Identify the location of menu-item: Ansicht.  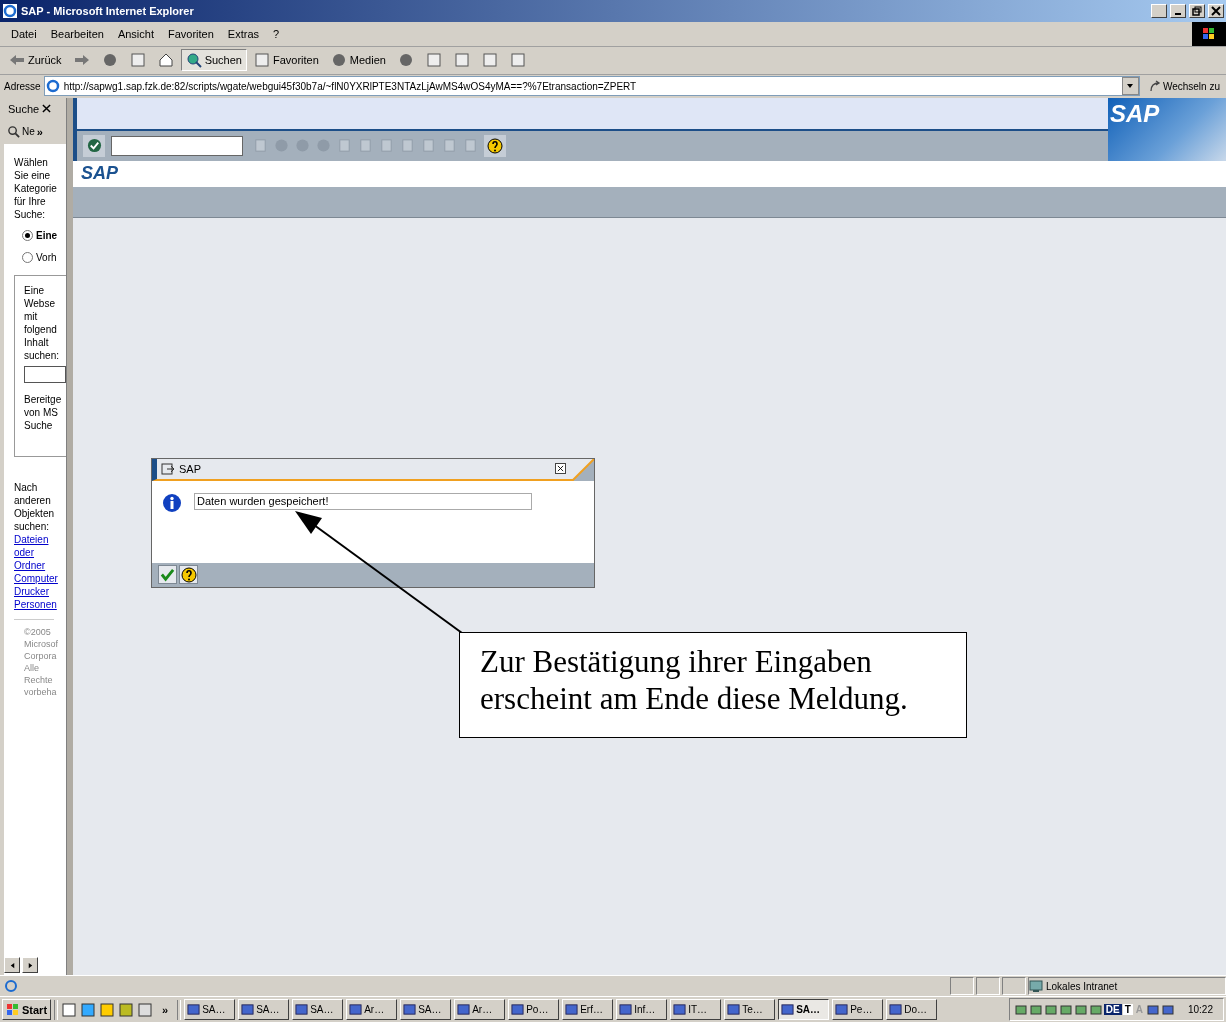
(135, 33).